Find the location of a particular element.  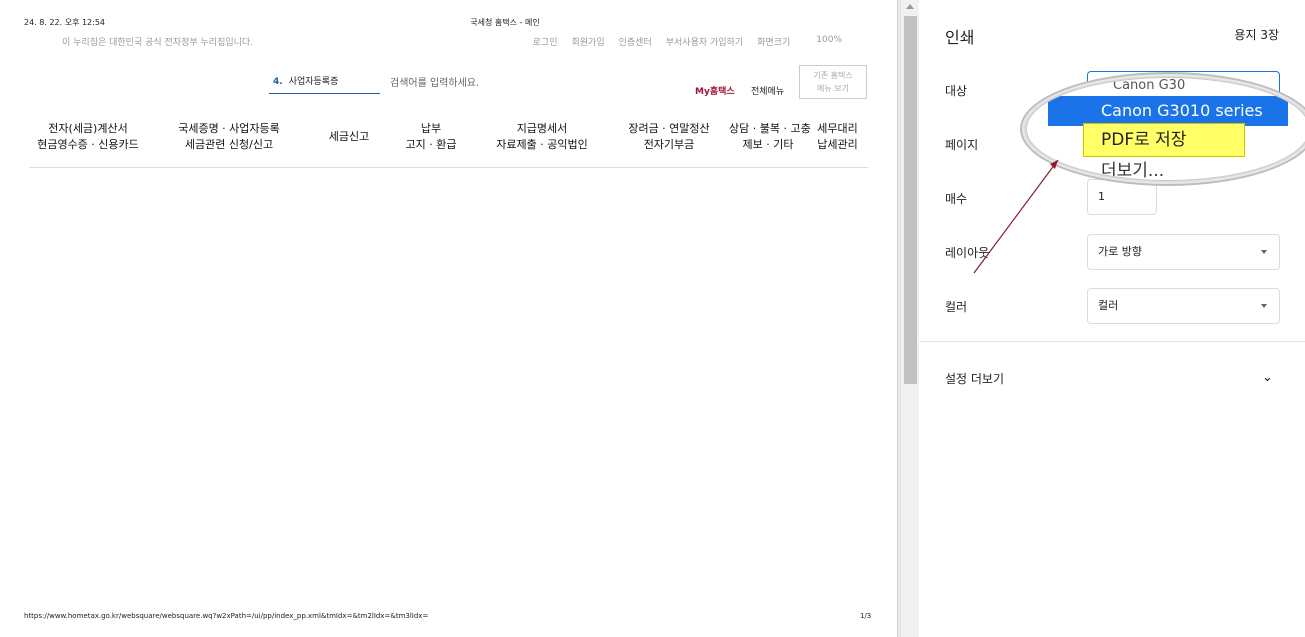

gov-notice: 이 누리집은 대한민국 공식 전자정부 누리집입니다. is located at coordinates (158, 43).